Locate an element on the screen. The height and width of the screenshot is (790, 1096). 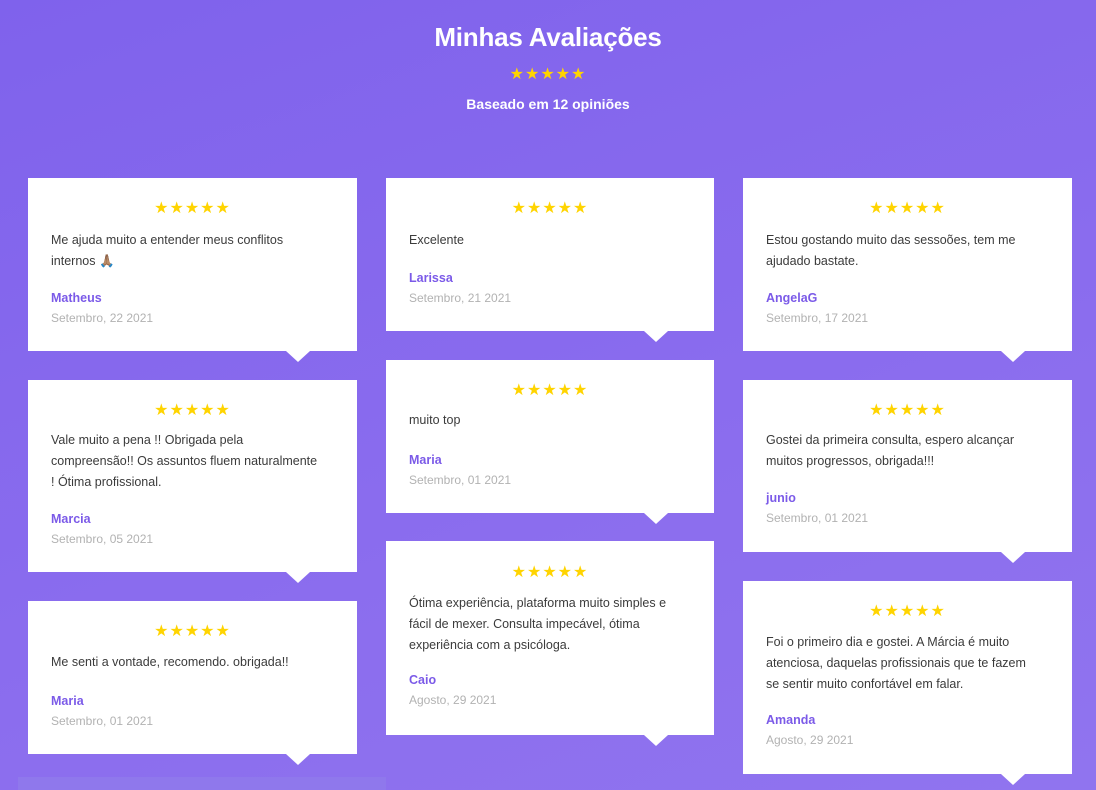
reviewer-name: Caio is located at coordinates (423, 680).